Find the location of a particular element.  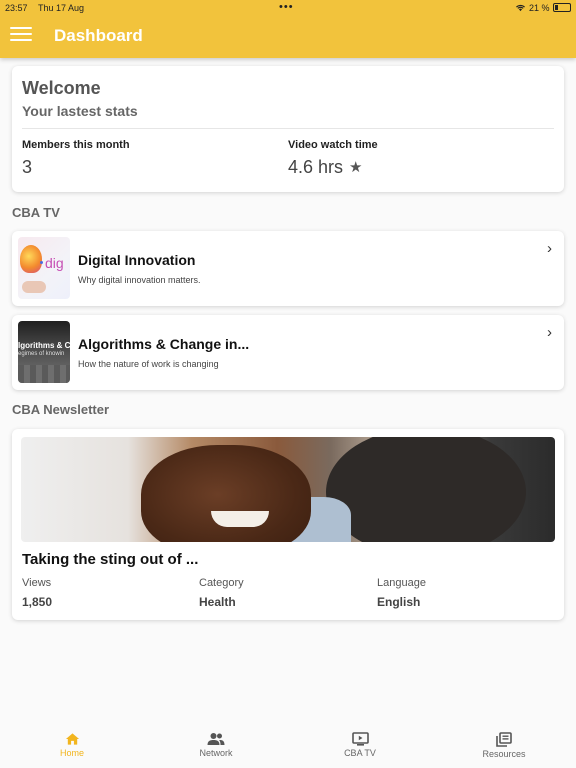

nav-cba-tv: CBA TV is located at coordinates (360, 745).